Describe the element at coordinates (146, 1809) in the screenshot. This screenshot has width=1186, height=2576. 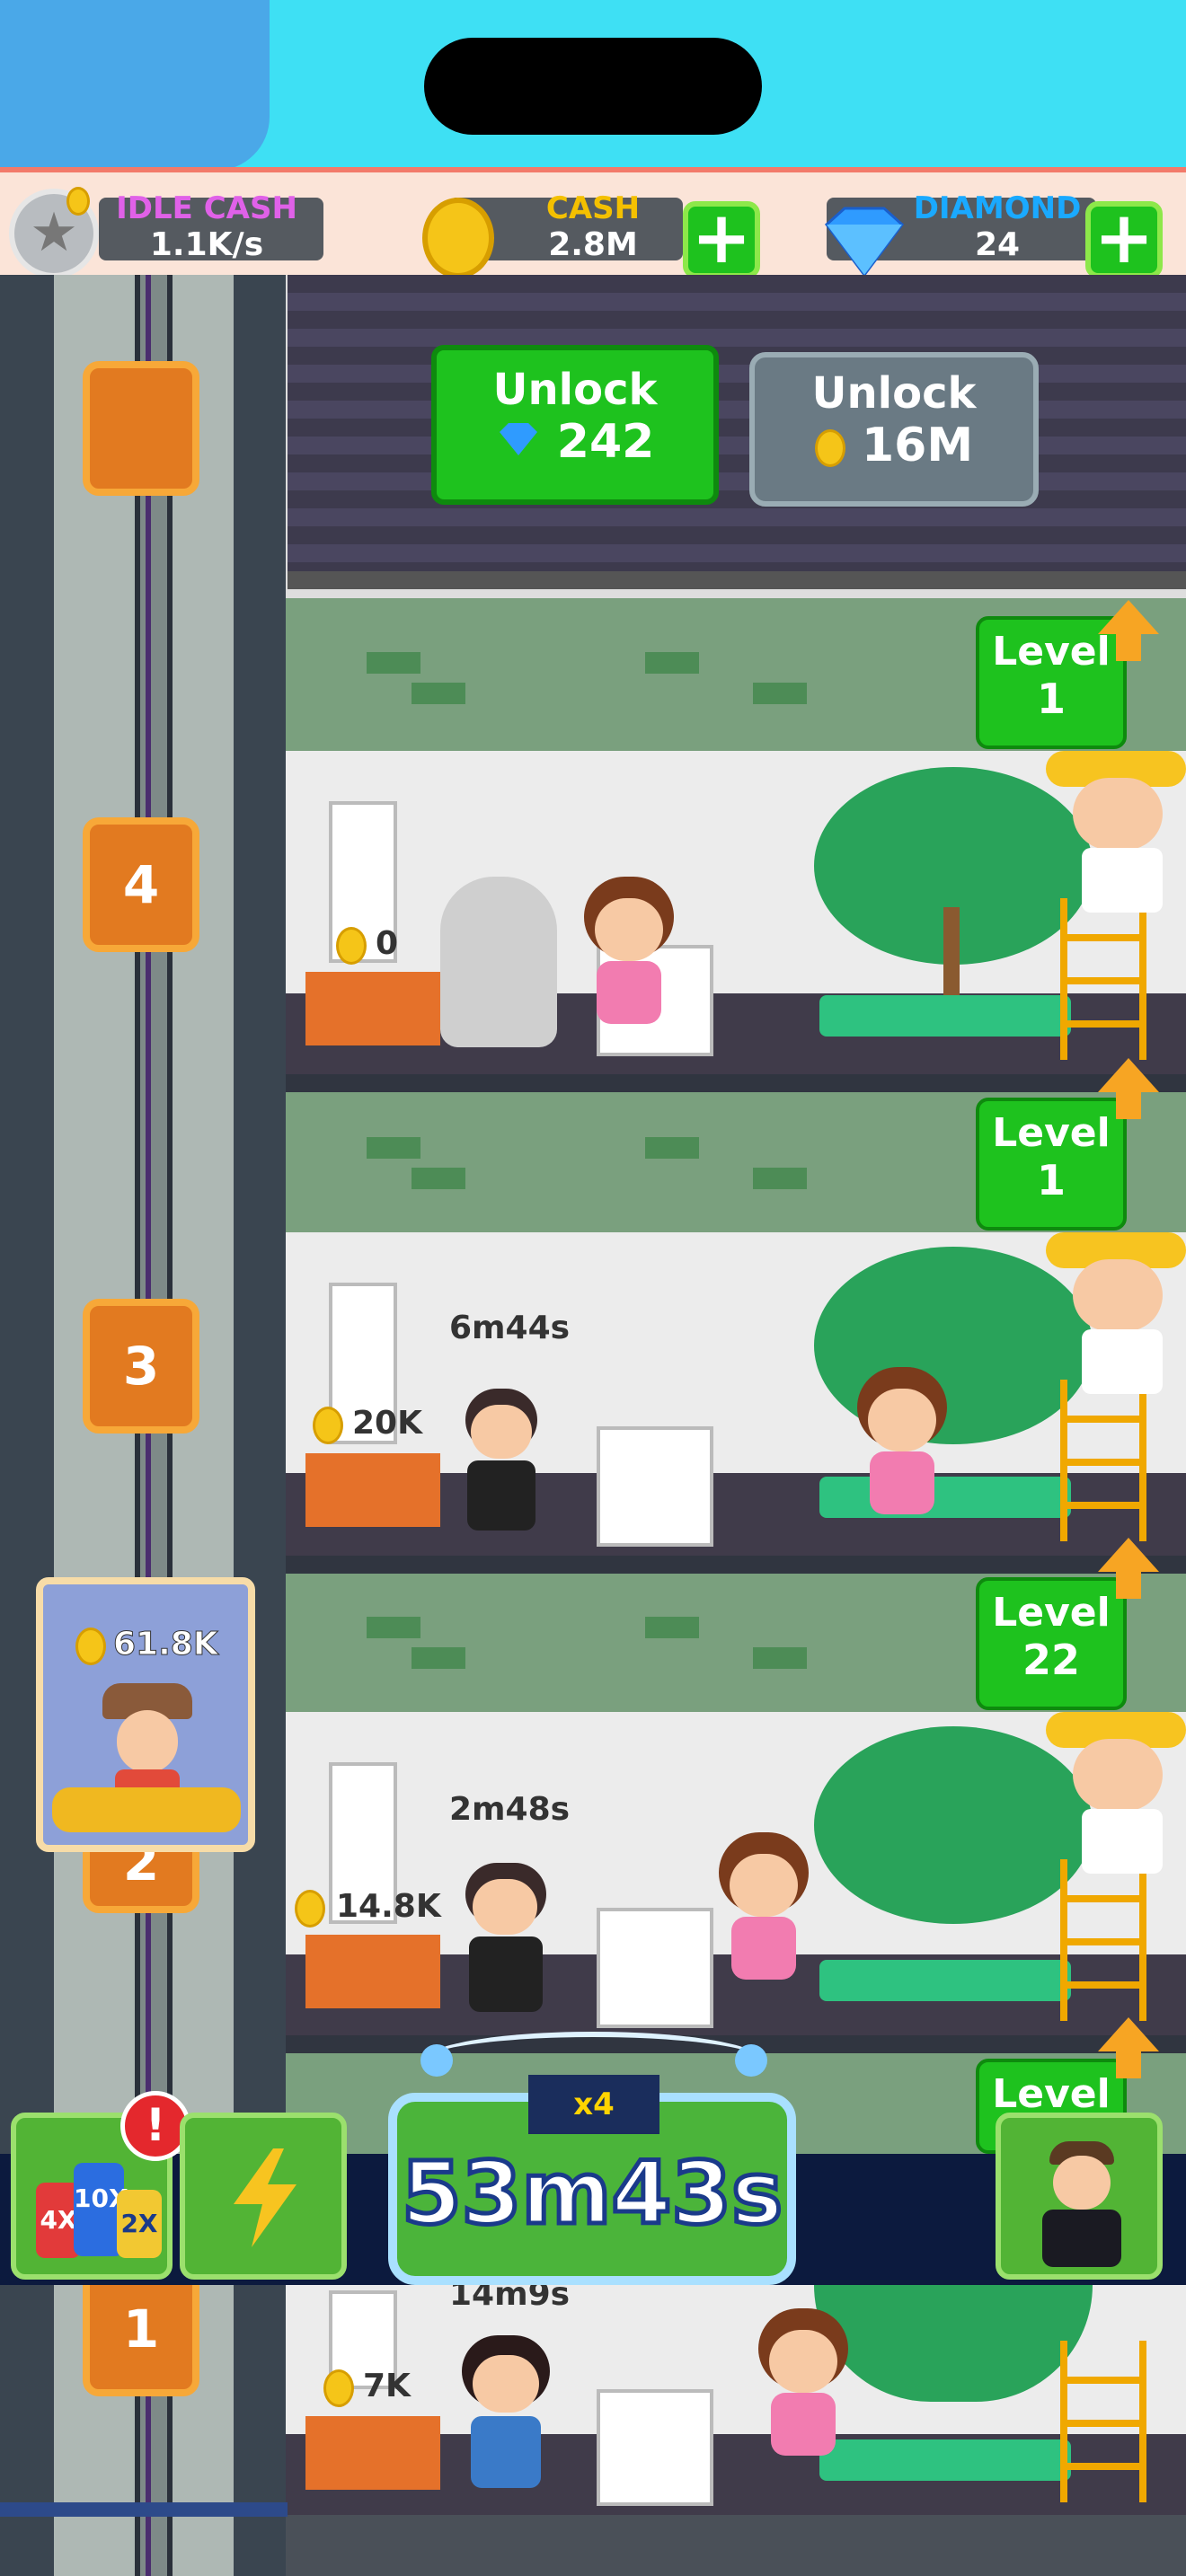
I see `gold-pile` at that location.